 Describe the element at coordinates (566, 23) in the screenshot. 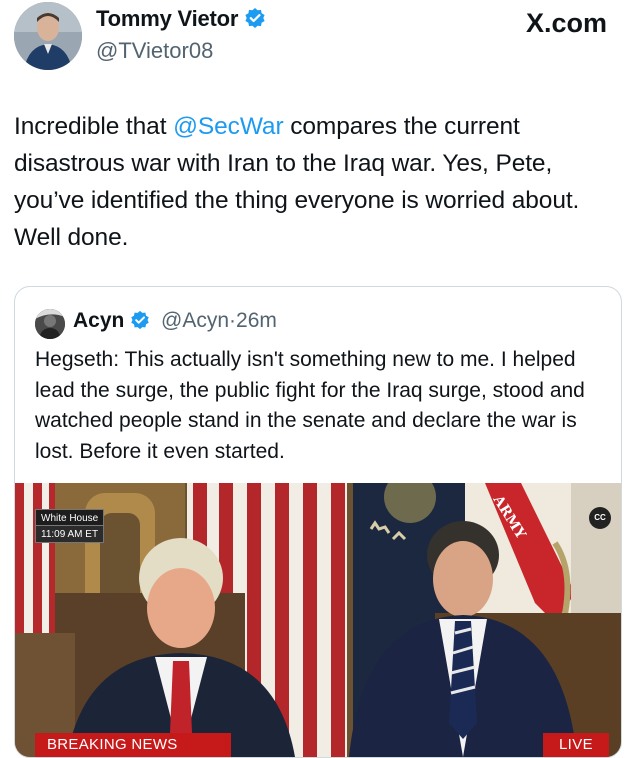

I see `source-badge: X.com` at that location.